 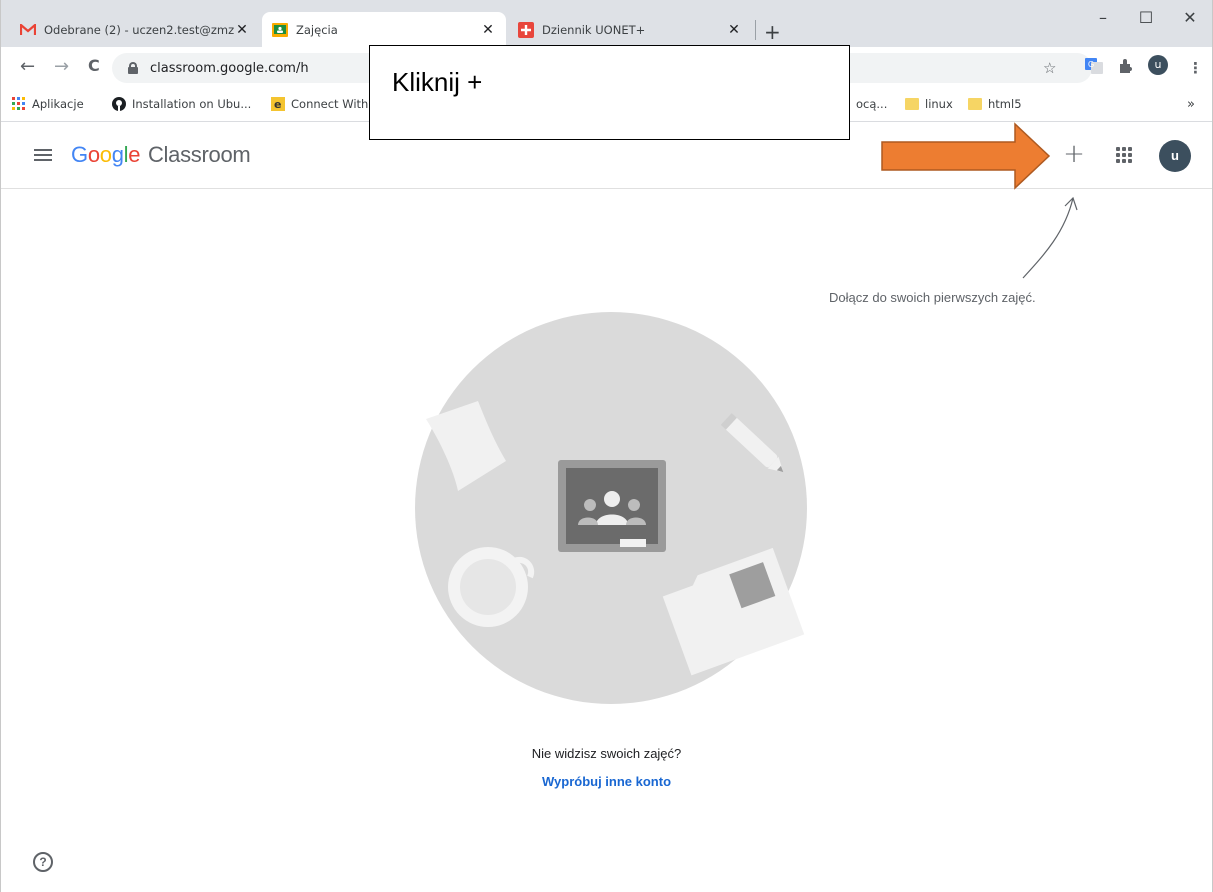 What do you see at coordinates (1050, 237) in the screenshot?
I see `hint-arrow-icon` at bounding box center [1050, 237].